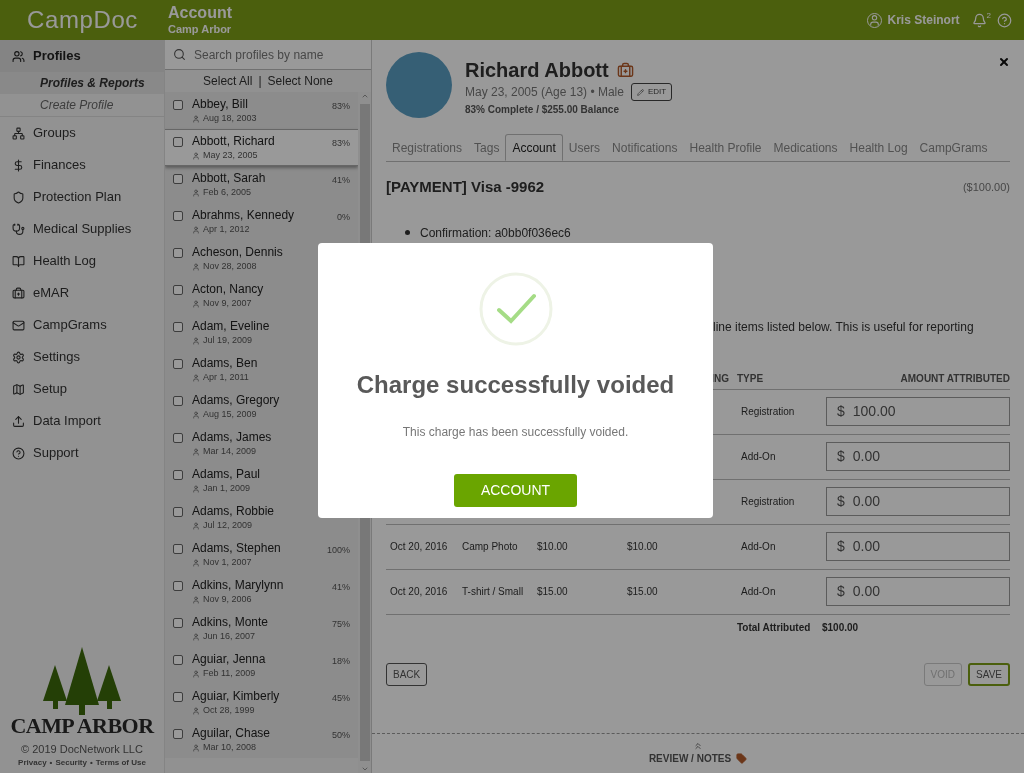 The width and height of the screenshot is (1024, 773). I want to click on profile-summary: 83% Complete / $255.00 Balance, so click(542, 110).